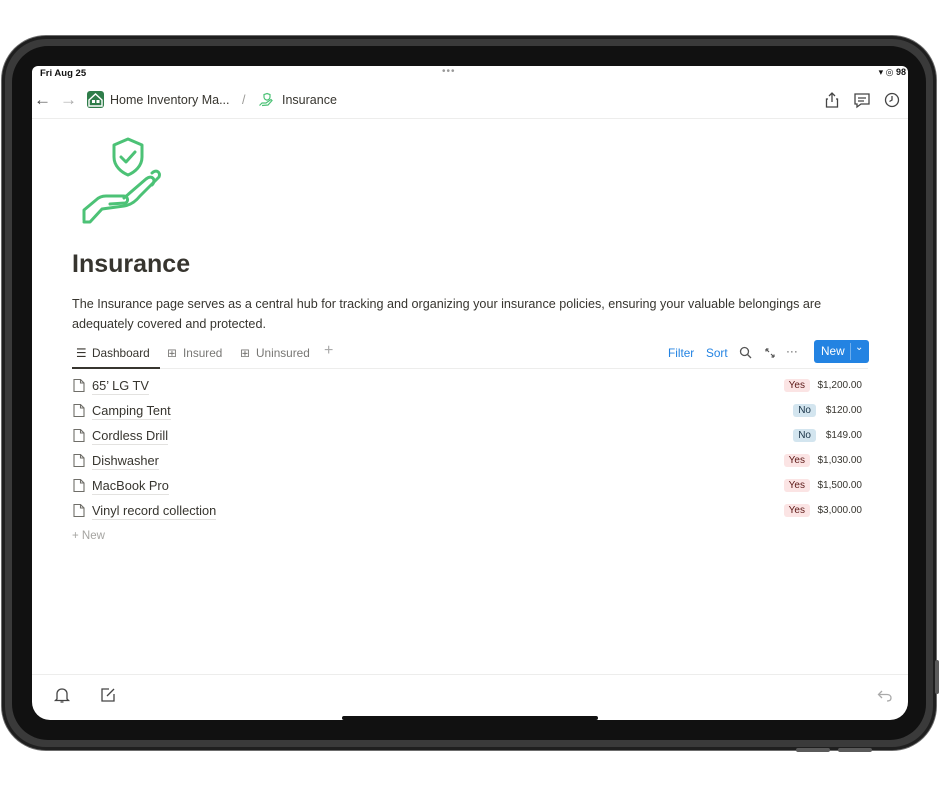  What do you see at coordinates (470, 102) in the screenshot?
I see `top-bar: ← → Home Inventory Ma... / Insurance` at bounding box center [470, 102].